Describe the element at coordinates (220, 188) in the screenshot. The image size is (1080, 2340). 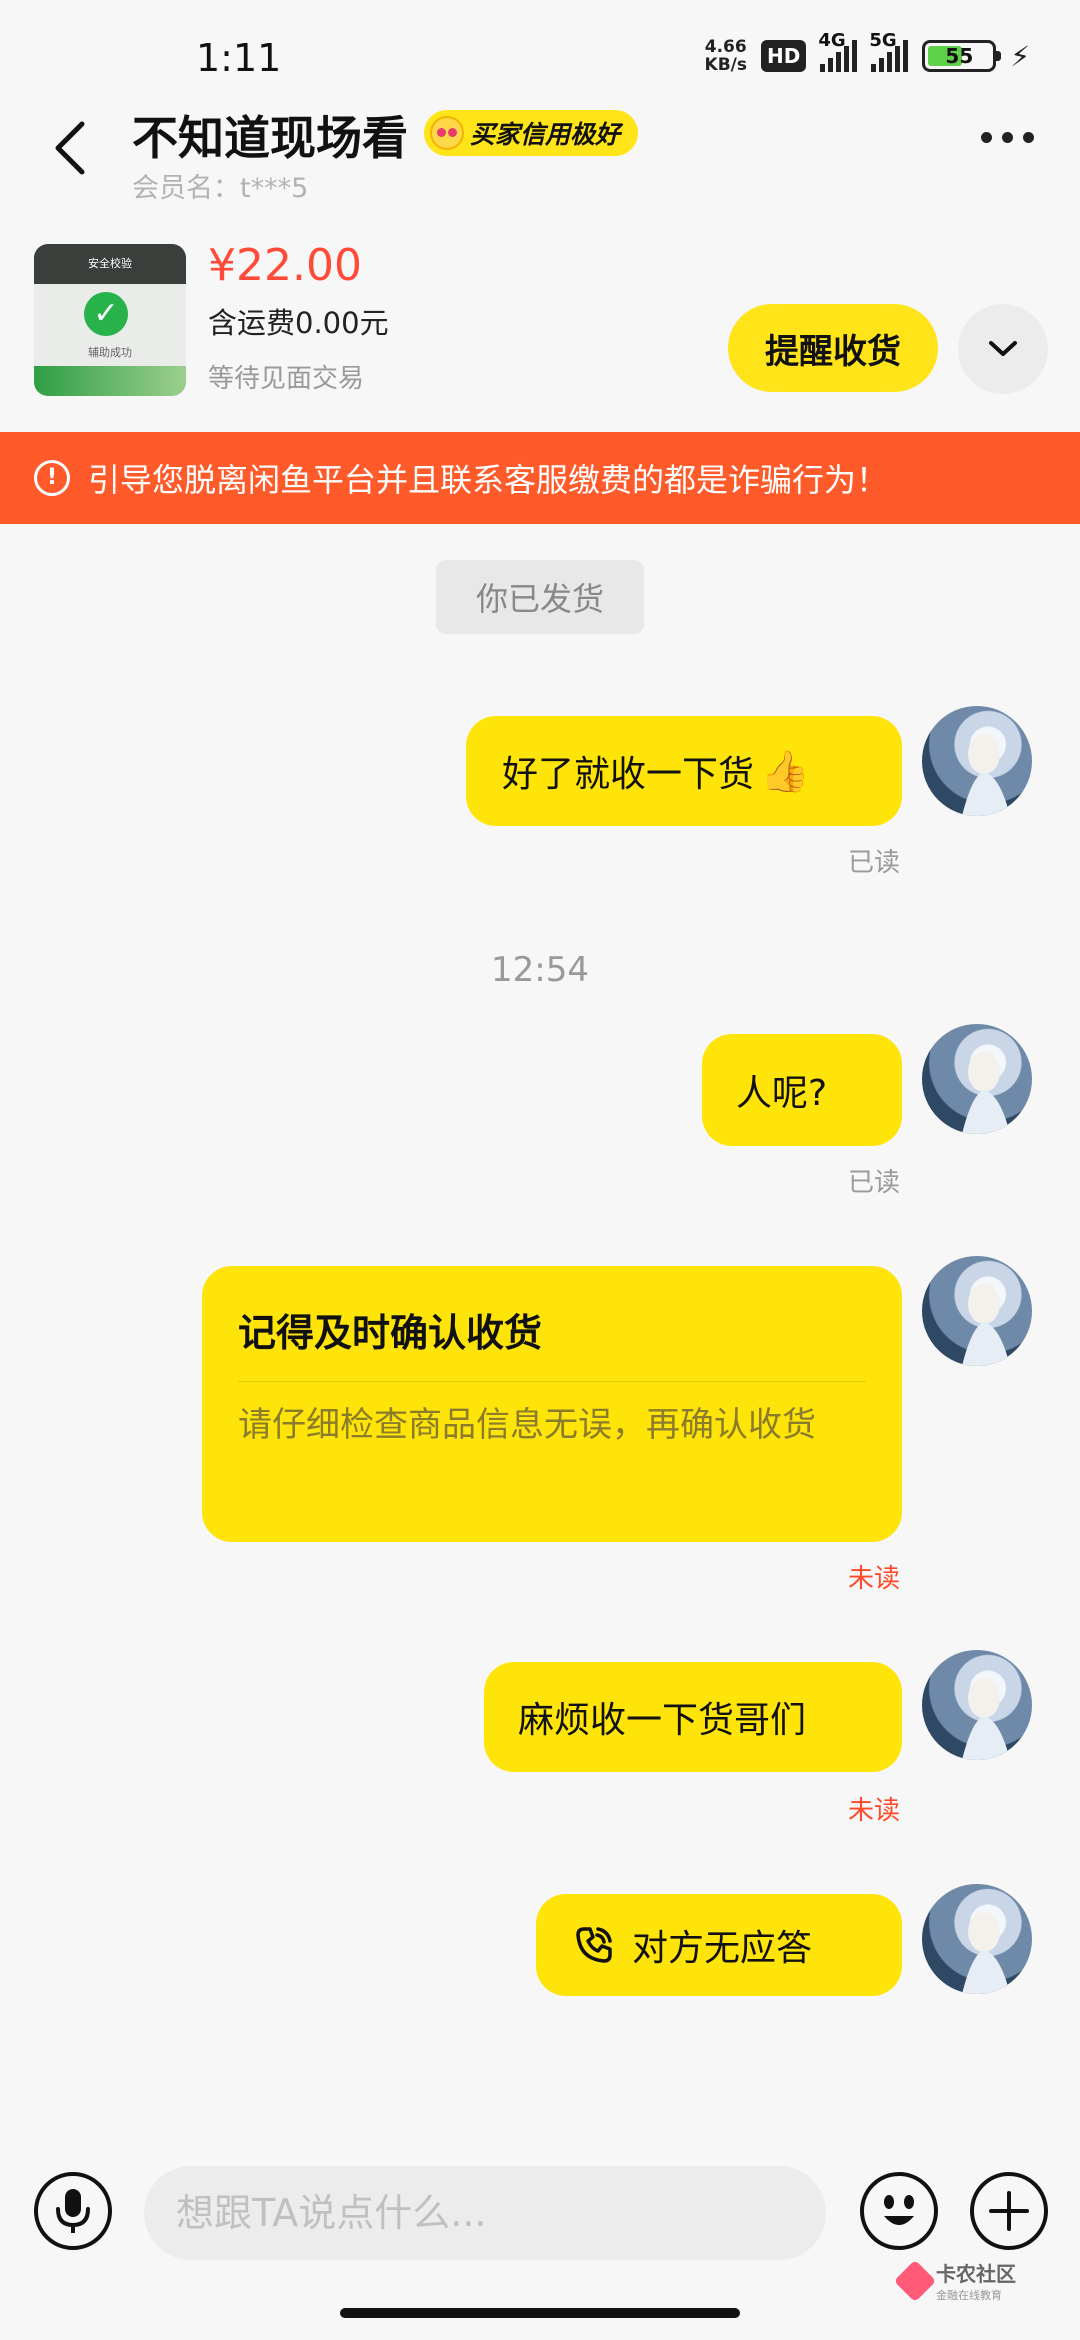
I see `member-name: 会员名：t***5` at that location.